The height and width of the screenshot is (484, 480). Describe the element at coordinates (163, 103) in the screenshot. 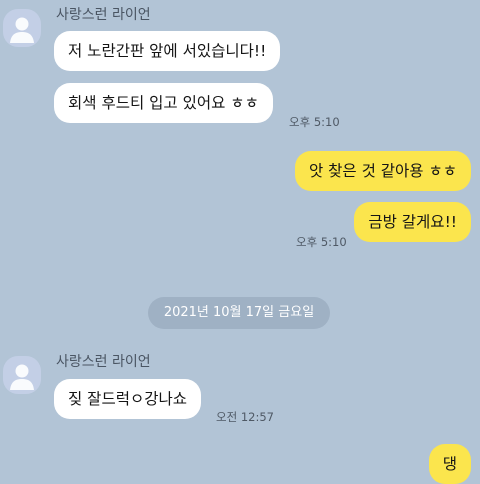

I see `incoming-message-bubble: 회색 후드티 입고 있어요 ㅎㅎ` at that location.